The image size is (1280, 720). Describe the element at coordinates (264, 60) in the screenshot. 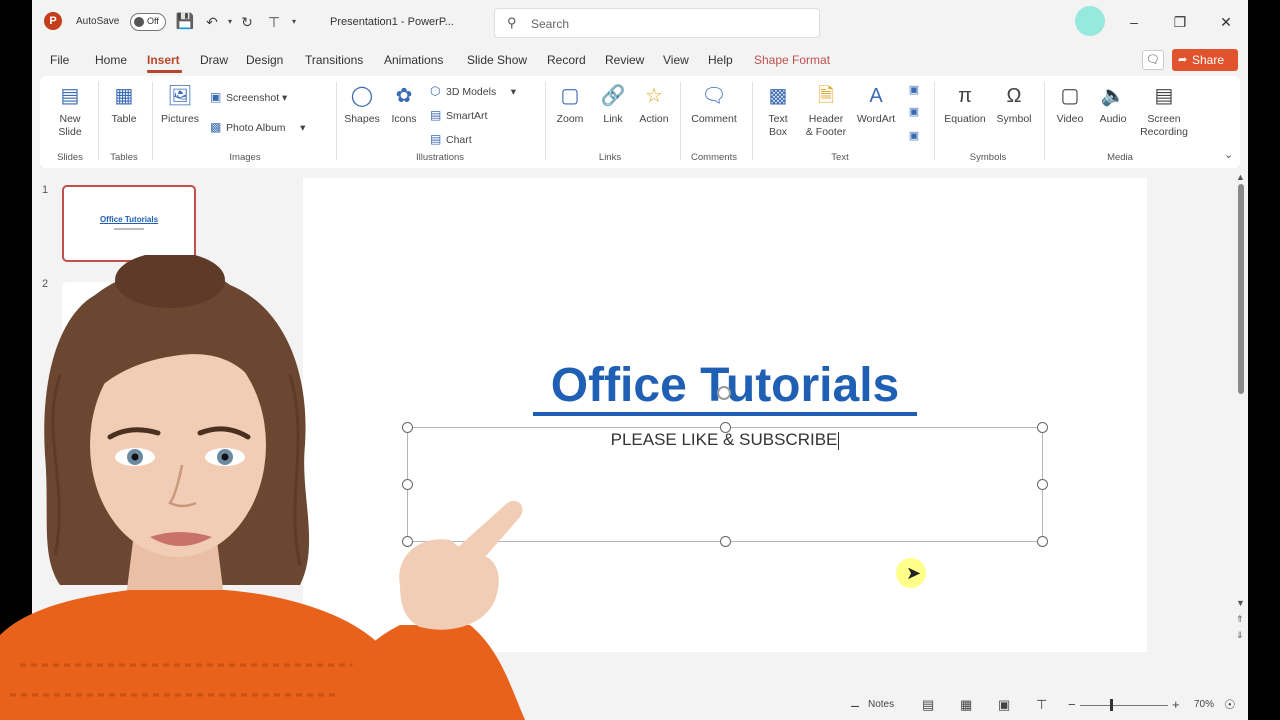

I see `tab-design: Design` at that location.